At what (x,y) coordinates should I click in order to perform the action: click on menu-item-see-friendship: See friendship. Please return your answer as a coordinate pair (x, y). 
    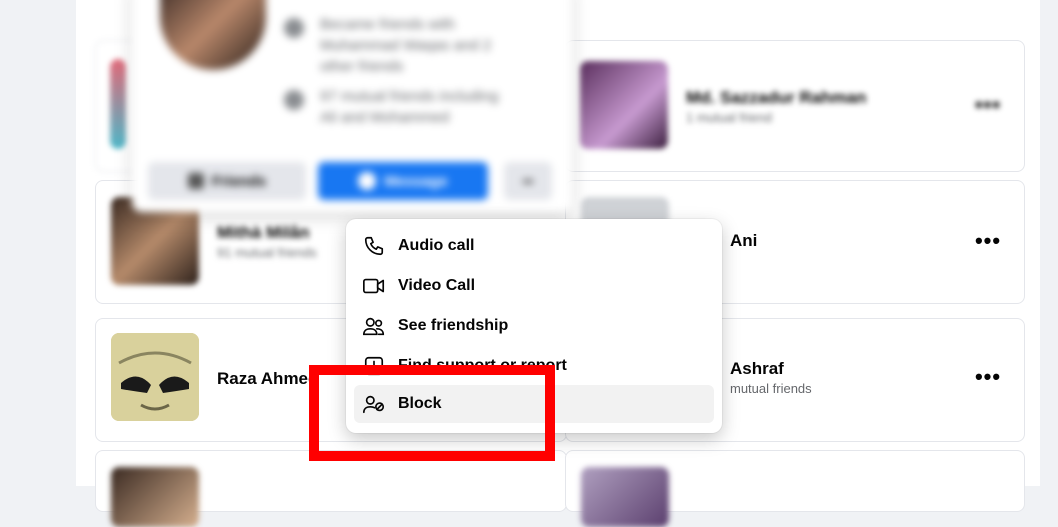
    Looking at the image, I should click on (534, 326).